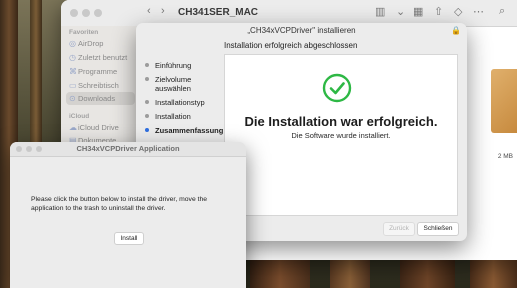 The width and height of the screenshot is (517, 288). I want to click on minimize-window-button, so click(86, 13).